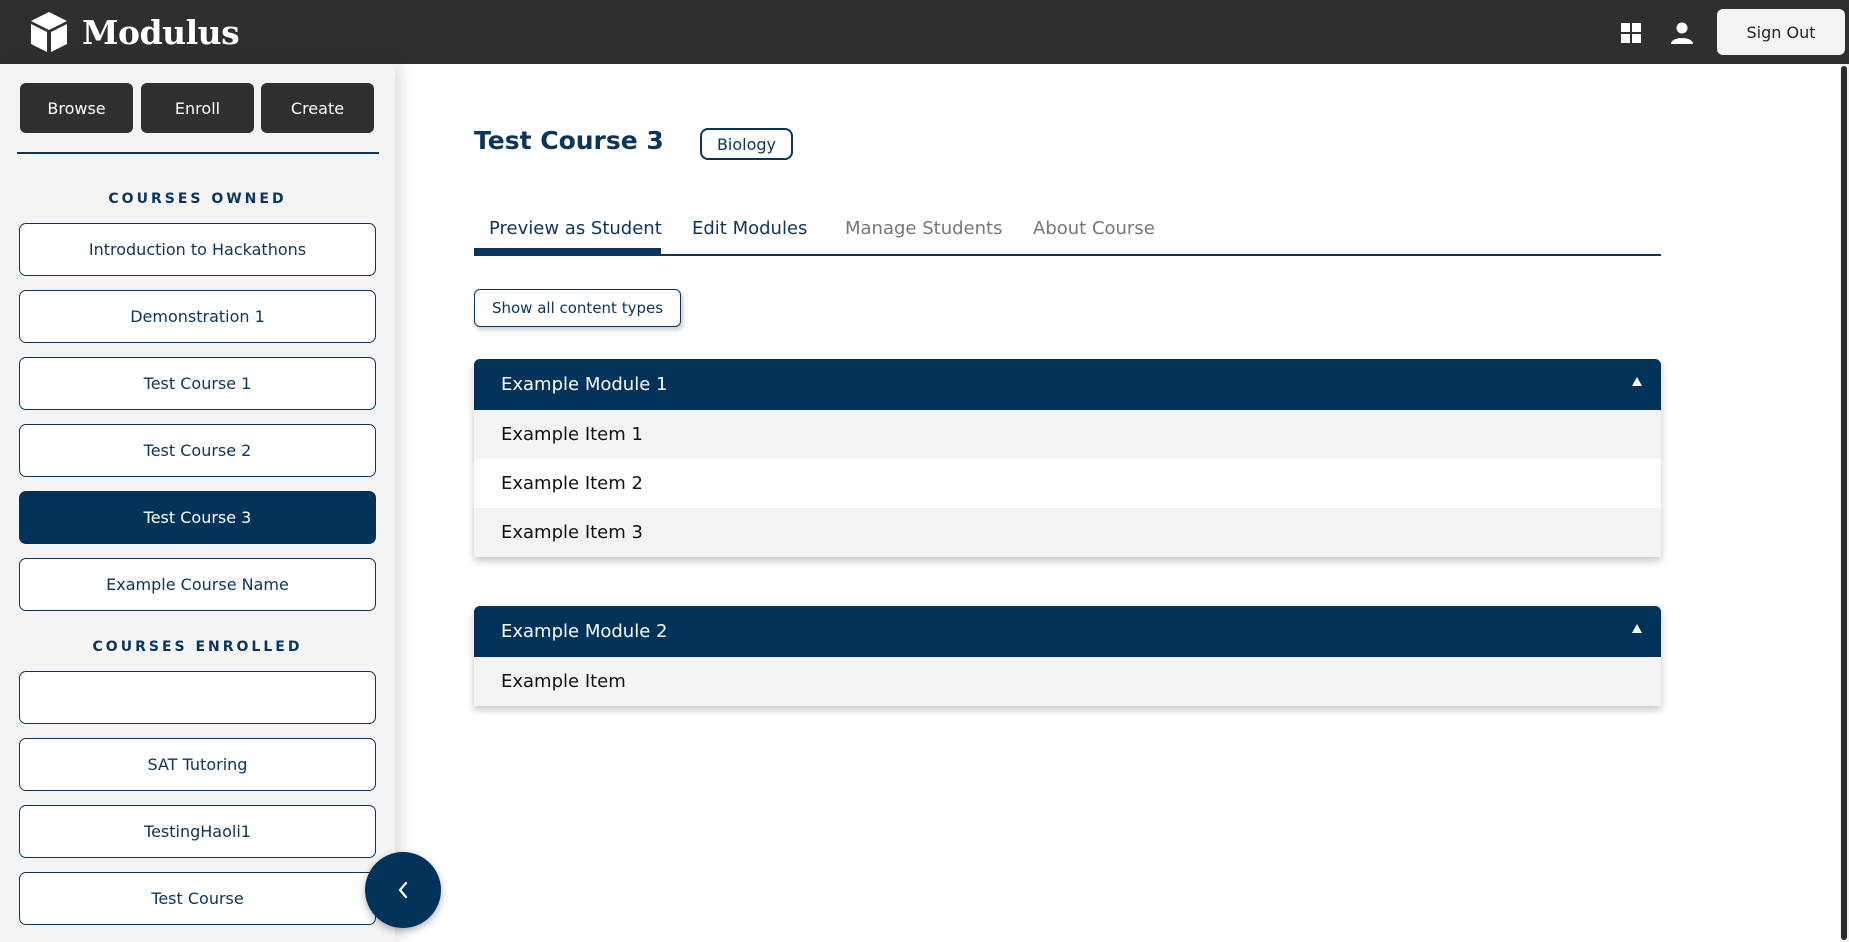 This screenshot has height=942, width=1849. What do you see at coordinates (1067, 631) in the screenshot?
I see `module-header: Example Module 2` at bounding box center [1067, 631].